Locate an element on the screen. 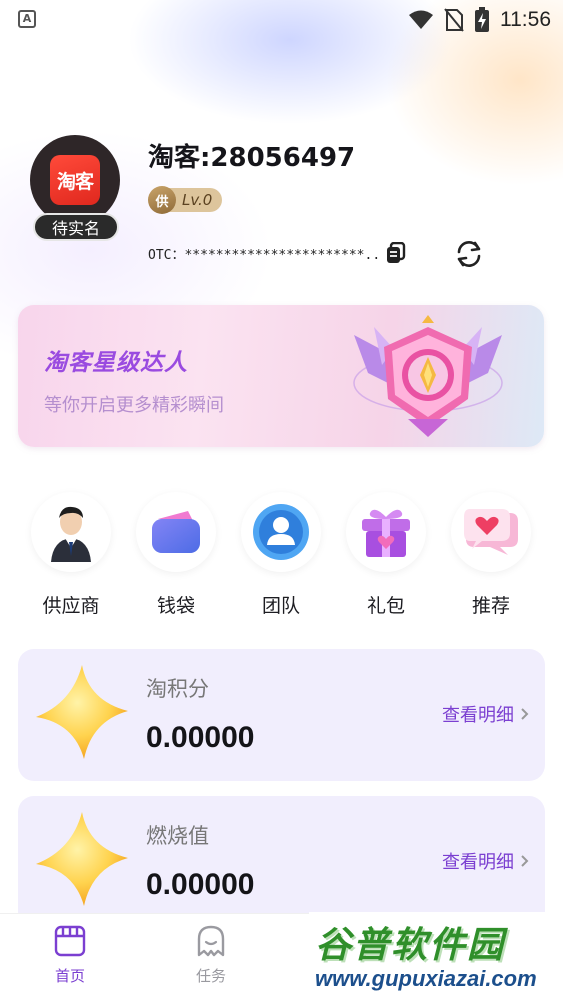 The image size is (563, 1002). avatar: 淘客 待实名 is located at coordinates (76, 189).